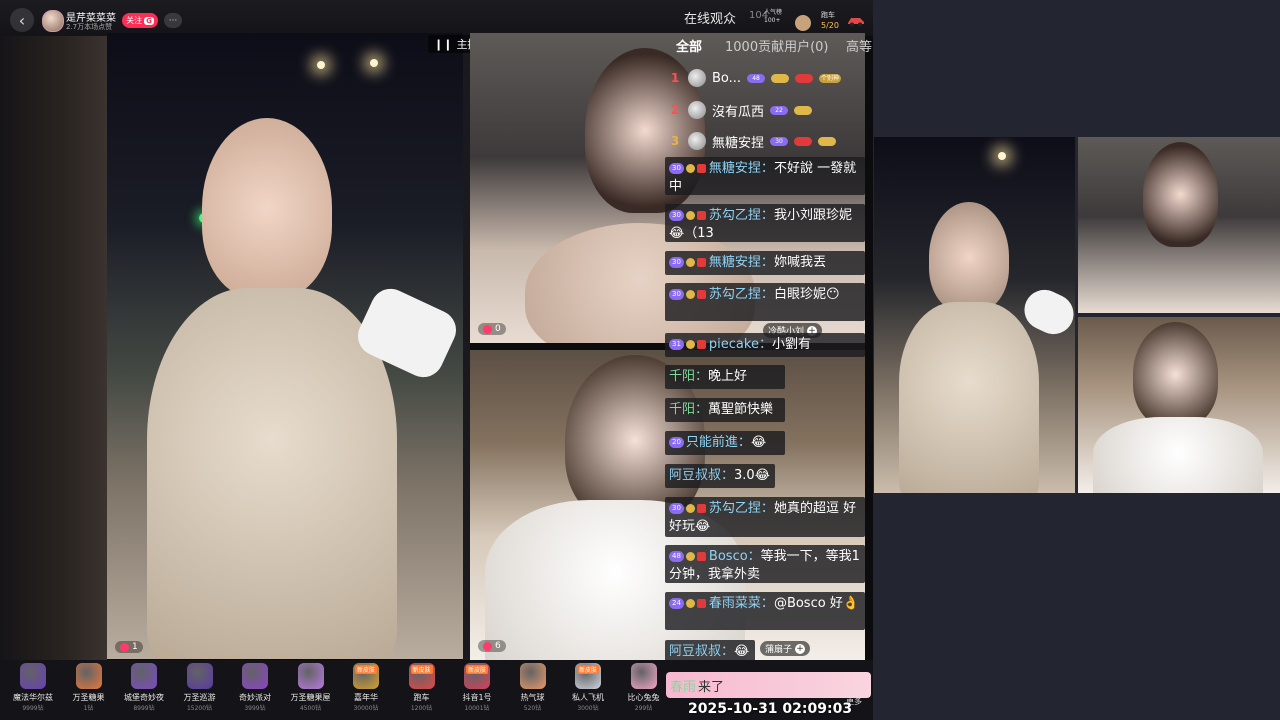  I want to click on timestamp: 2025-10-31 02:09:03, so click(770, 709).